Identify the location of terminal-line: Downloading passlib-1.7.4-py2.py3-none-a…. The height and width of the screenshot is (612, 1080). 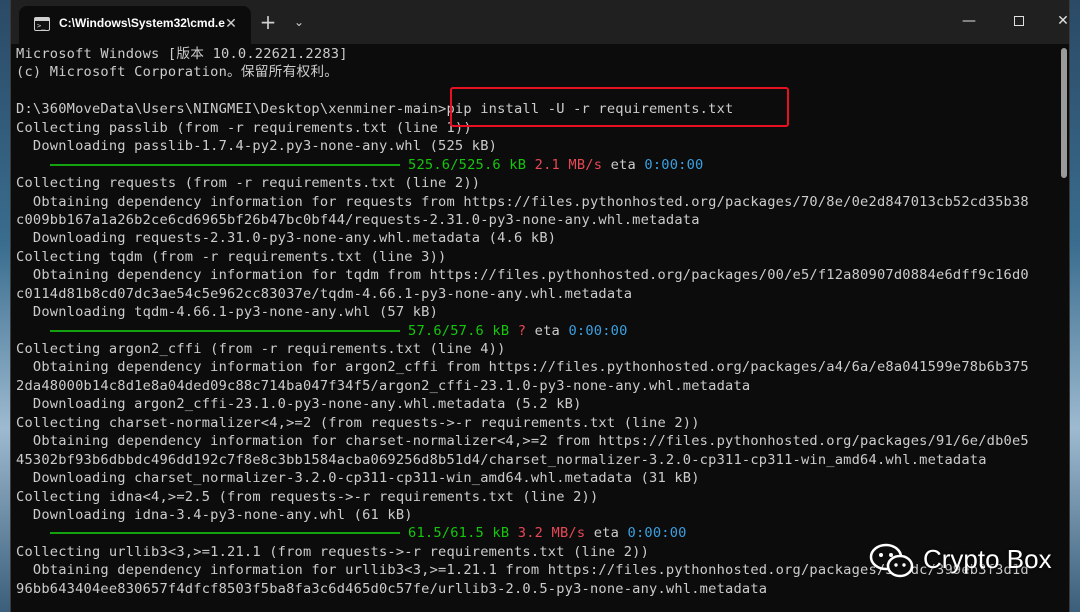
(257, 146).